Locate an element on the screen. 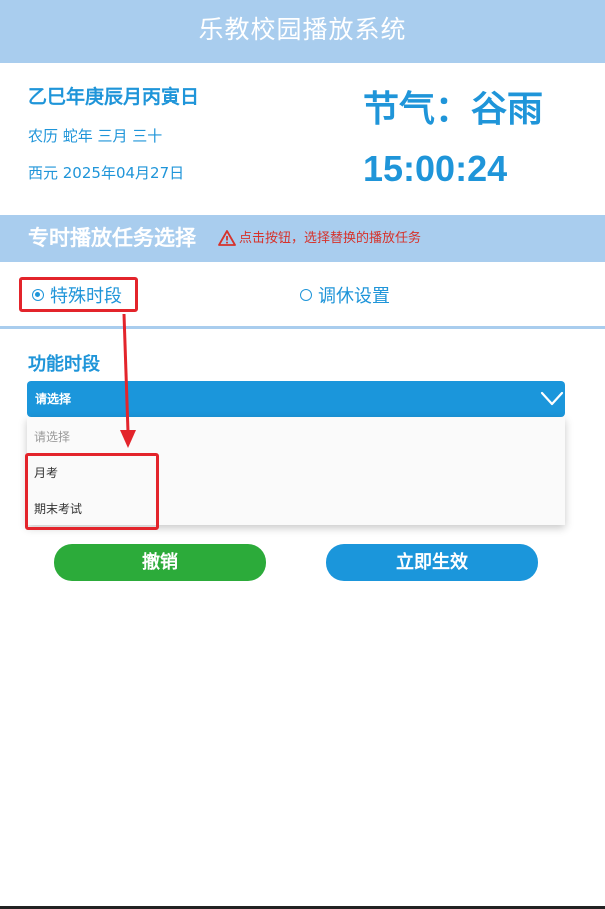  solar-term: 节气：谷雨 is located at coordinates (453, 109).